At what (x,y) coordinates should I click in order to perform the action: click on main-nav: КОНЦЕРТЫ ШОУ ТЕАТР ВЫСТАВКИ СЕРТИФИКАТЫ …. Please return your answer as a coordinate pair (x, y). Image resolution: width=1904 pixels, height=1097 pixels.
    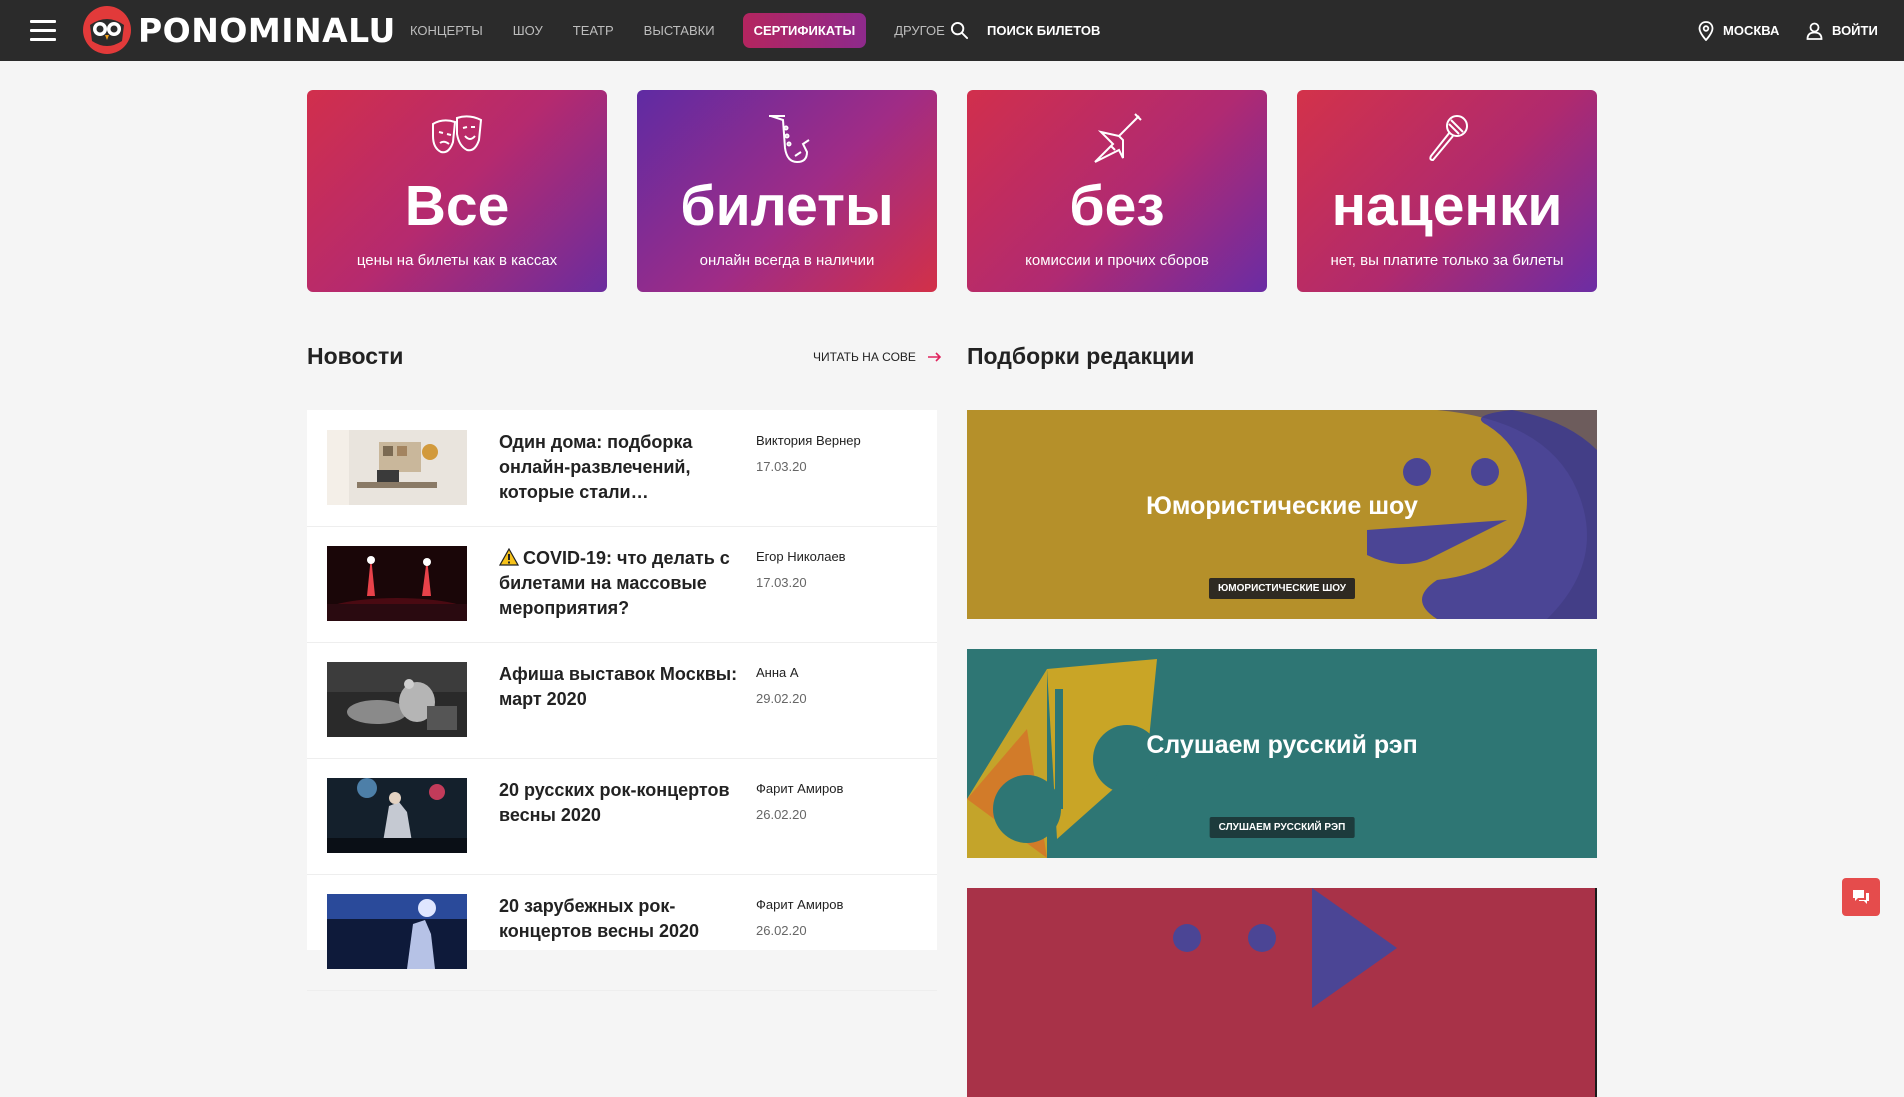
    Looking at the image, I should click on (677, 30).